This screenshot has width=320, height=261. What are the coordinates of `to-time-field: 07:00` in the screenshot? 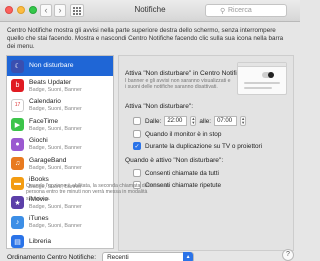 It's located at (226, 121).